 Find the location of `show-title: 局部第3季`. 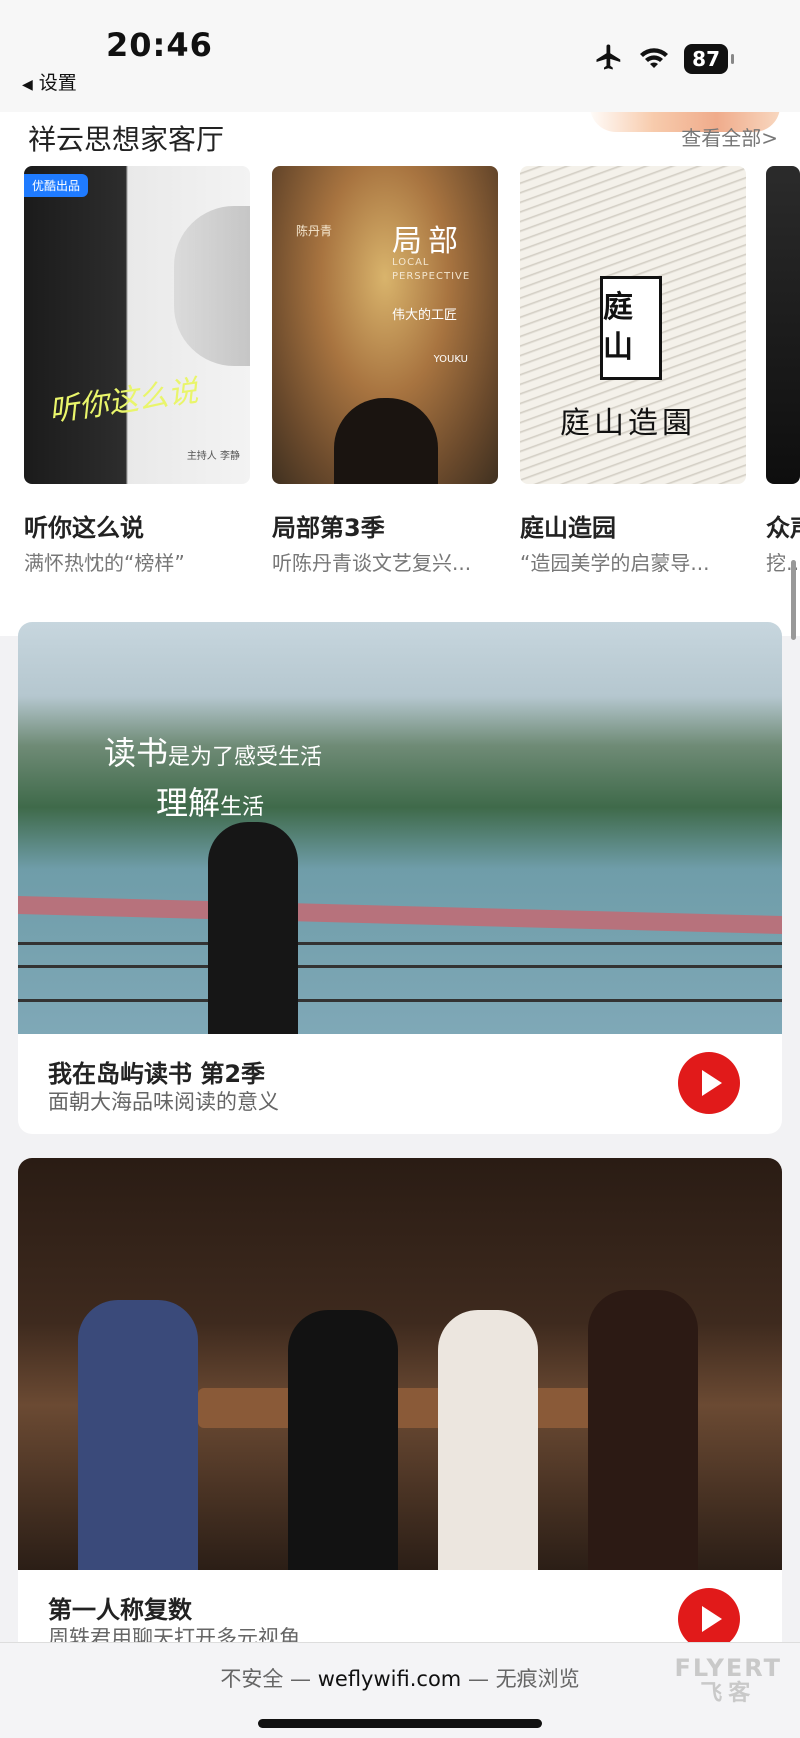

show-title: 局部第3季 is located at coordinates (328, 528).